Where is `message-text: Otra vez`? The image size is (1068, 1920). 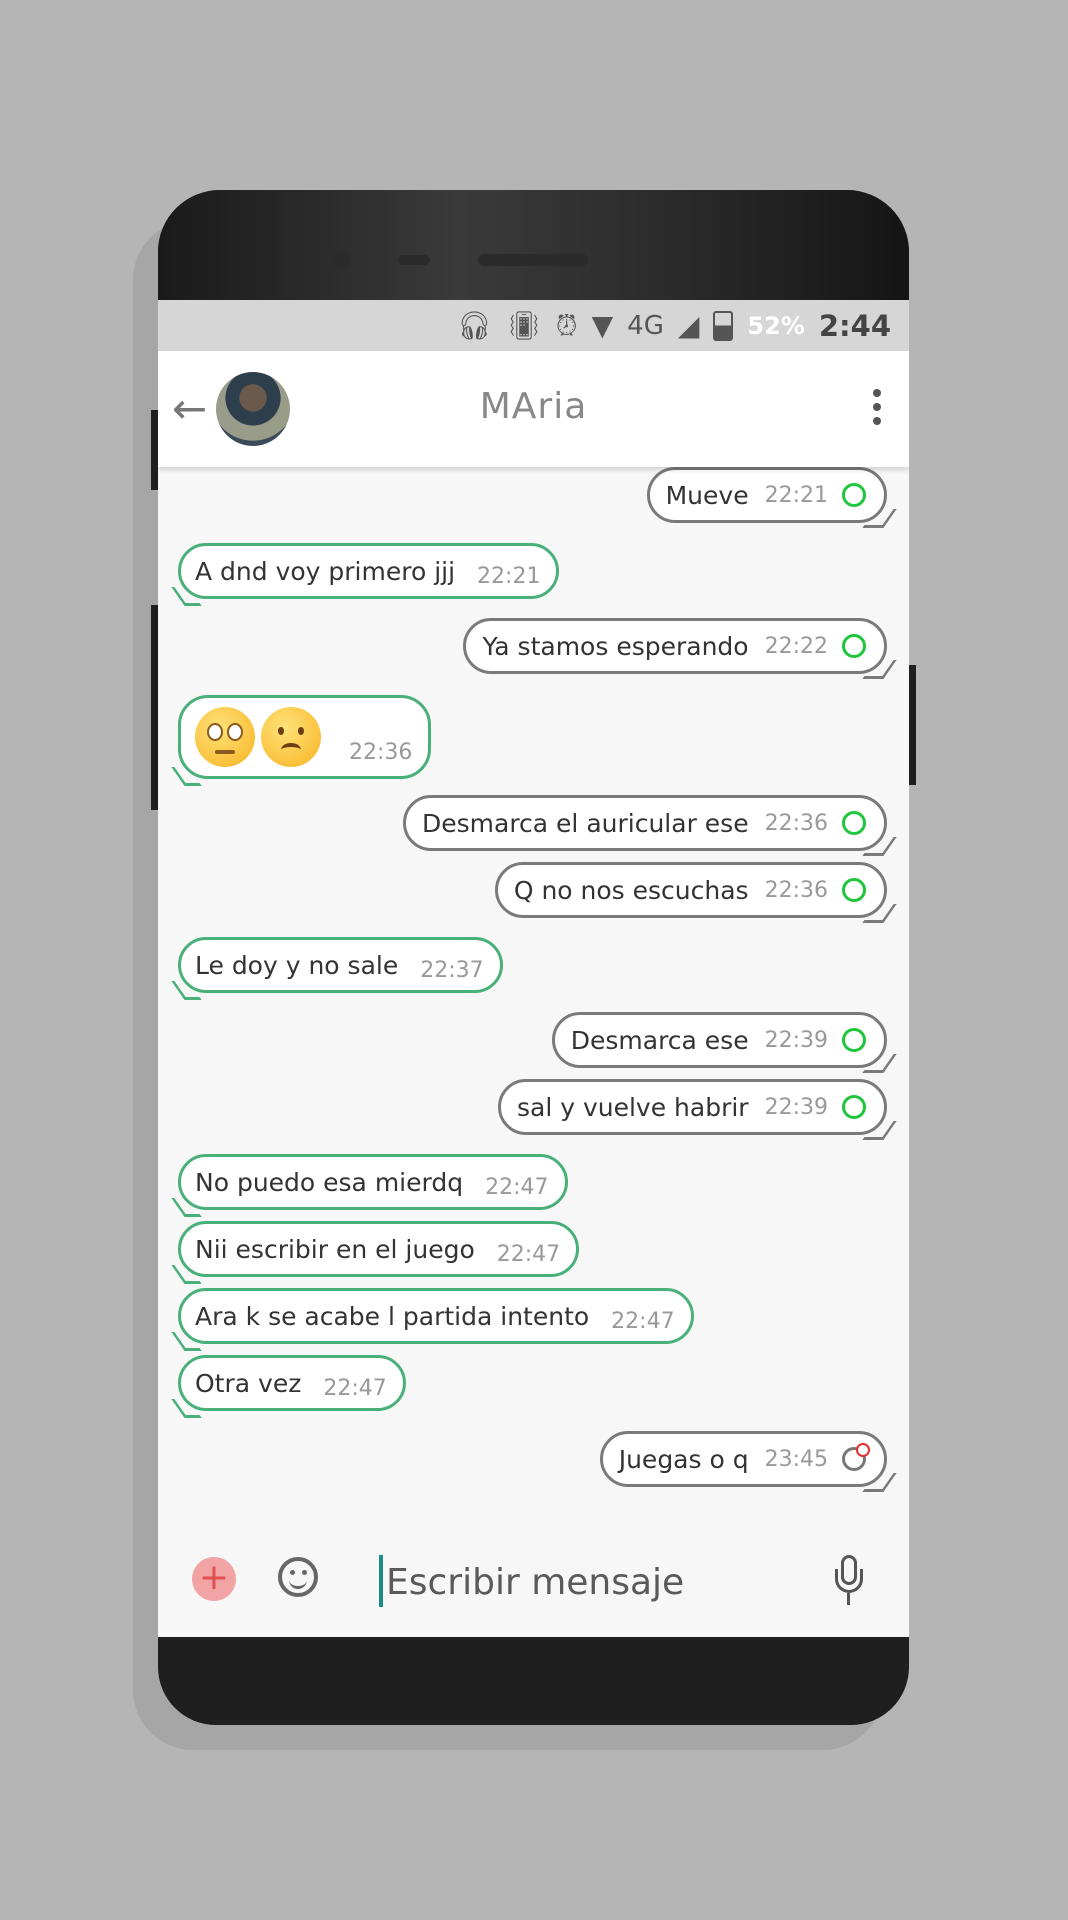
message-text: Otra vez is located at coordinates (248, 1383).